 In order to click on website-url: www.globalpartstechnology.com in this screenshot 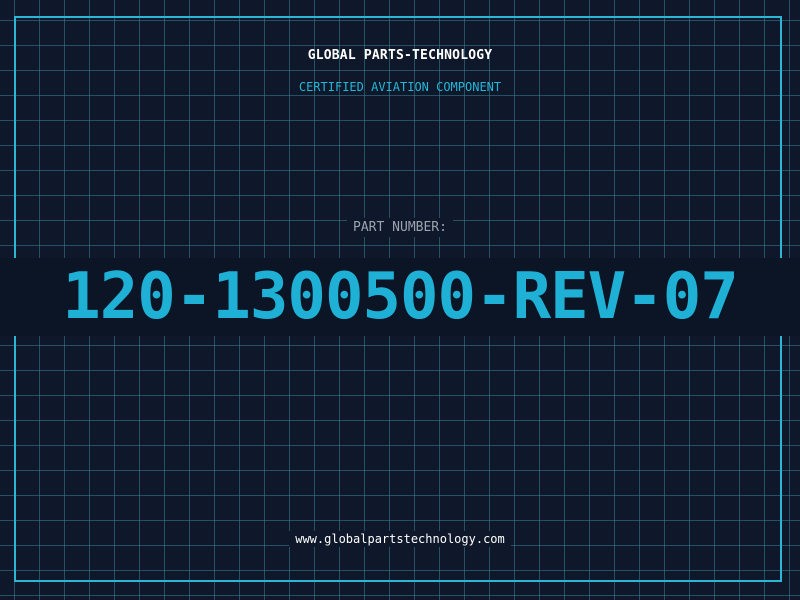, I will do `click(400, 539)`.